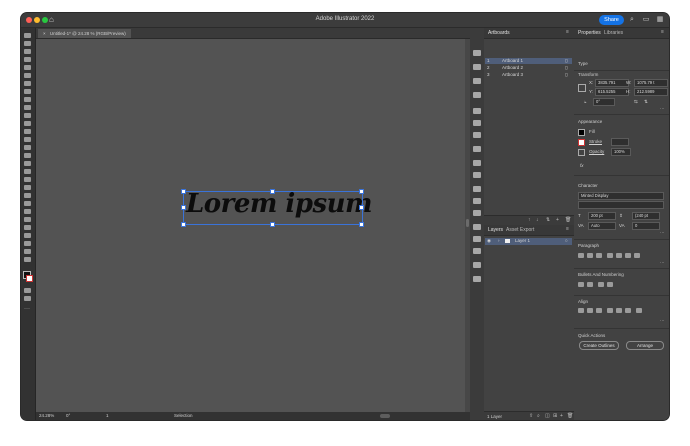 The width and height of the screenshot is (690, 446). What do you see at coordinates (530, 220) in the screenshot?
I see `move-up-icon: ↑` at bounding box center [530, 220].